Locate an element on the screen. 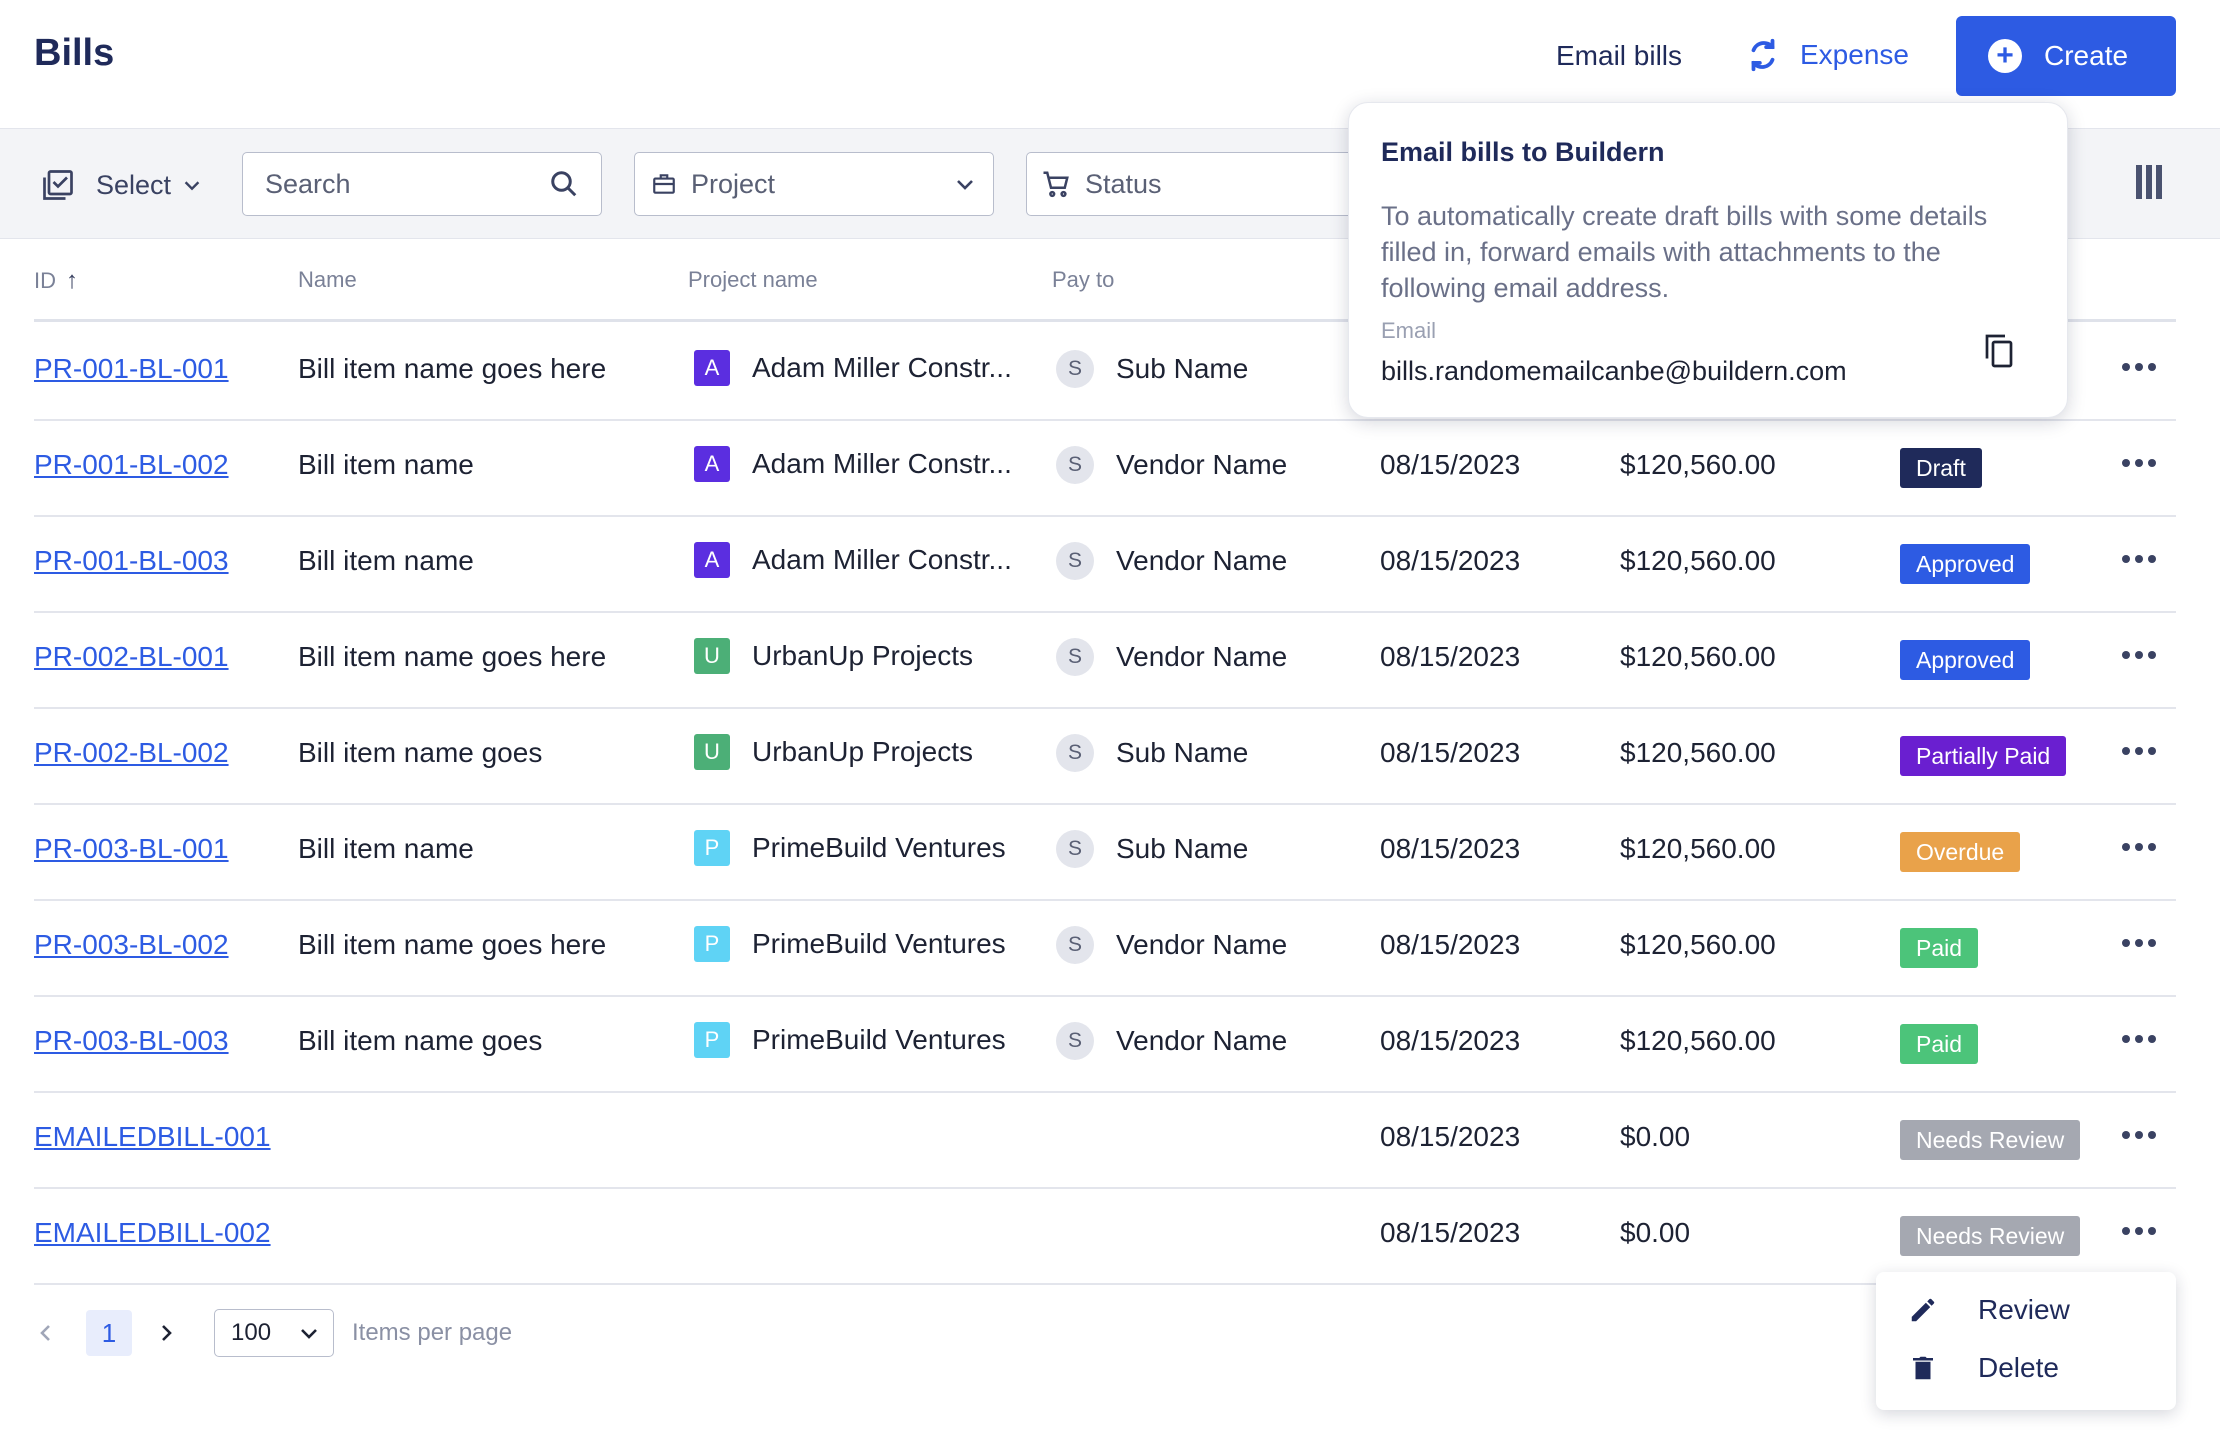  page-size-select: 100 is located at coordinates (274, 1333).